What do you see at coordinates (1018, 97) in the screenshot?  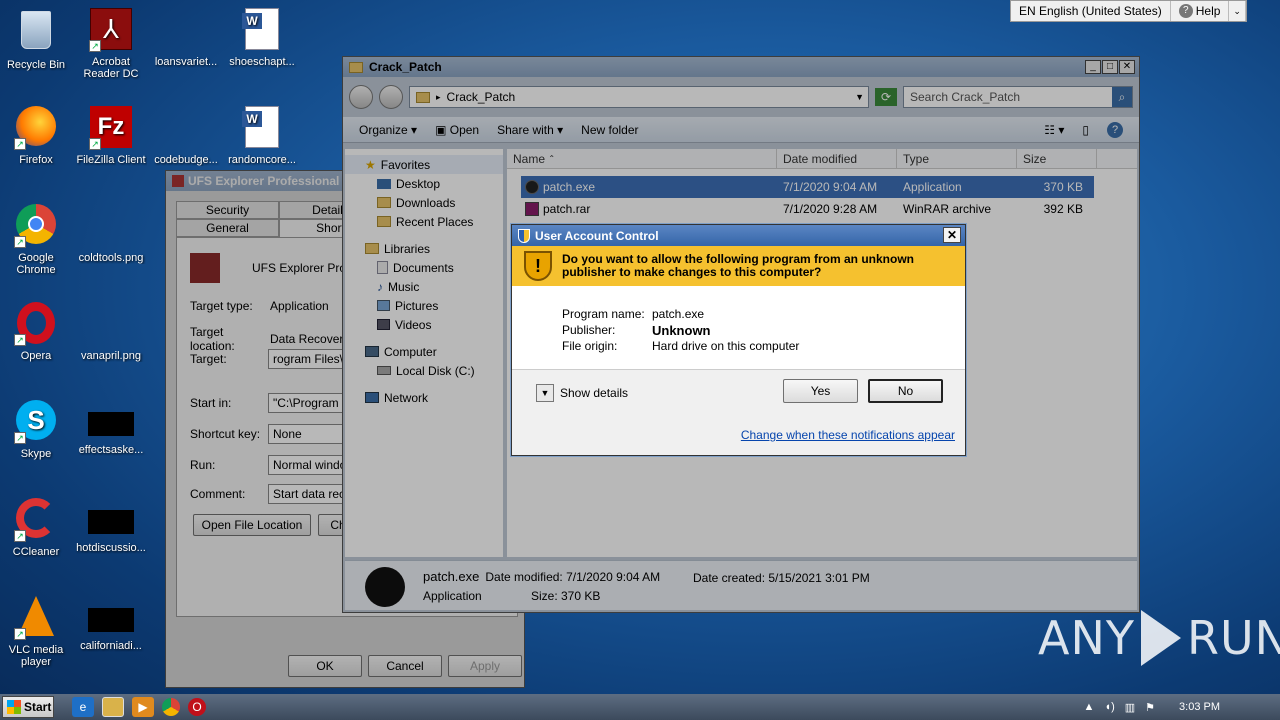 I see `search-input: Search Crack_Patch ⌕` at bounding box center [1018, 97].